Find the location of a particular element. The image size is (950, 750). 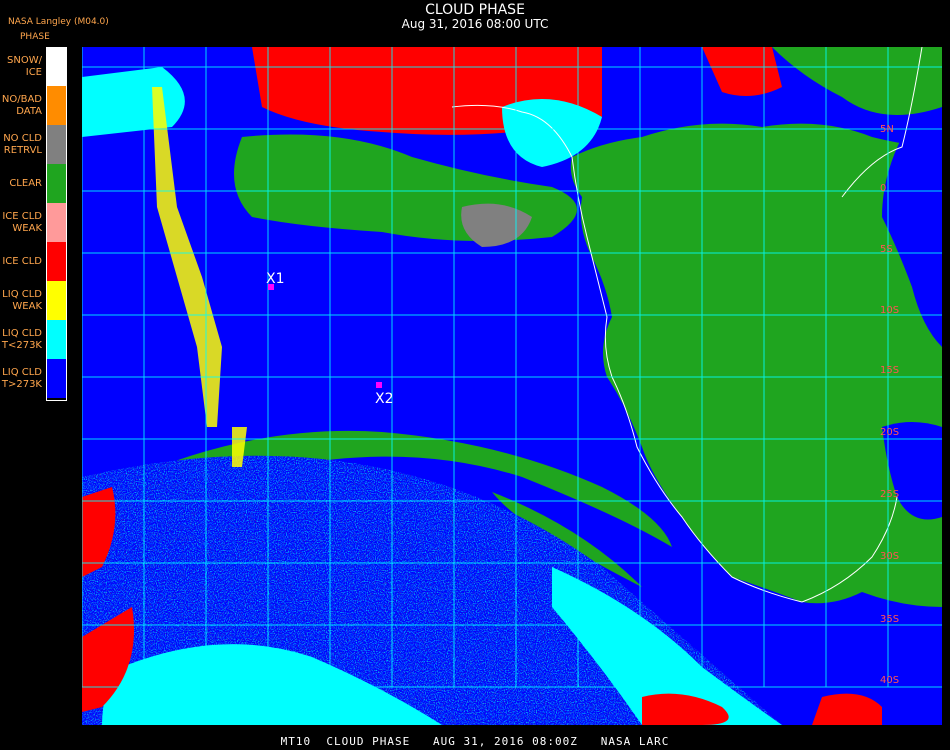

legend-frame is located at coordinates (56, 224).